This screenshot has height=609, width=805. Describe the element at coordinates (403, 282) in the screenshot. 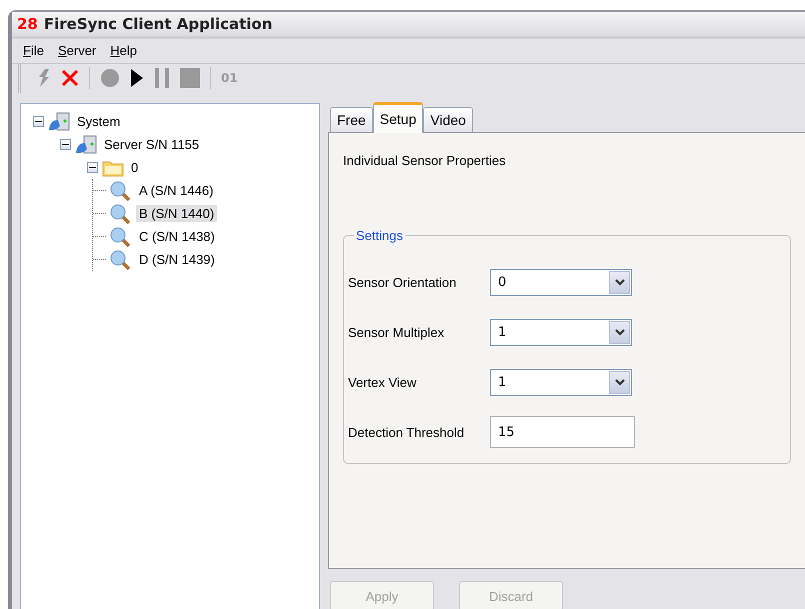

I see `field-label: Sensor Orientation` at that location.